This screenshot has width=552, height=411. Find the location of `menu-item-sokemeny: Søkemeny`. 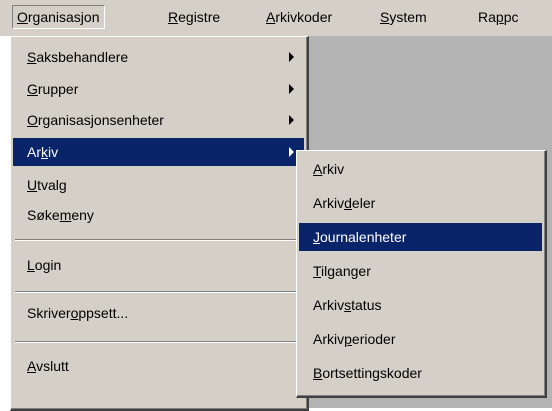

menu-item-sokemeny: Søkemeny is located at coordinates (158, 215).